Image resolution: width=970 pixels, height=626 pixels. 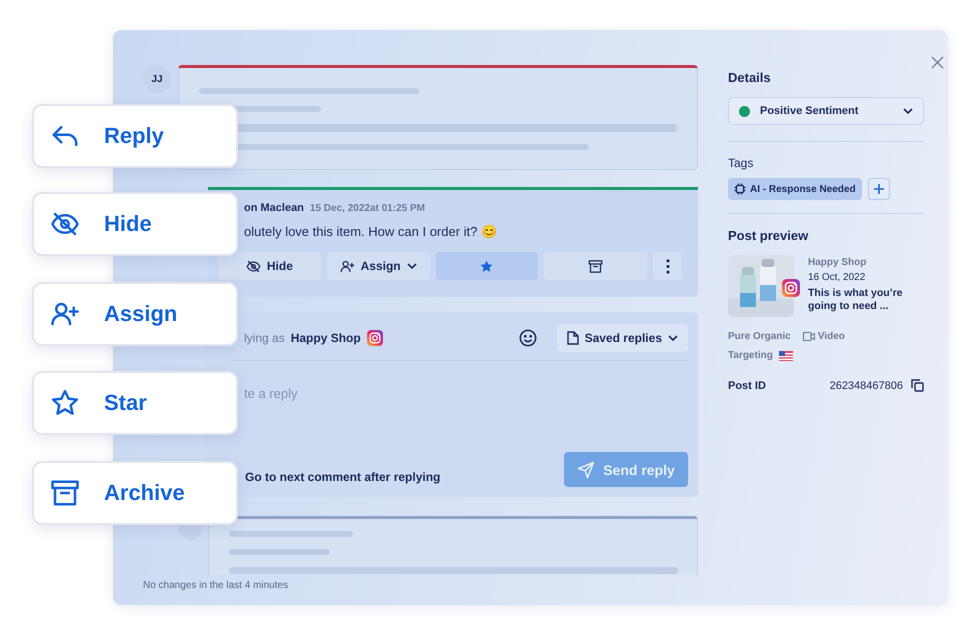 I want to click on star-button: Star, so click(x=135, y=403).